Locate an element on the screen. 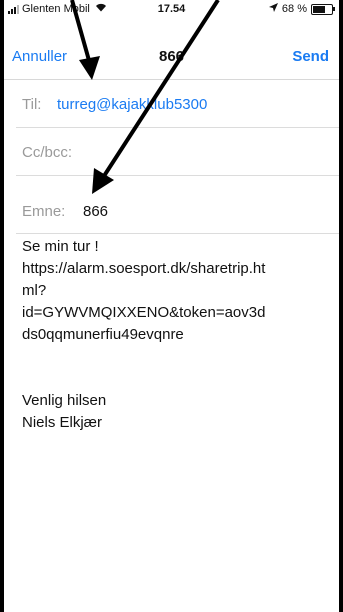 This screenshot has width=343, height=612. to-label: Til: is located at coordinates (32, 104).